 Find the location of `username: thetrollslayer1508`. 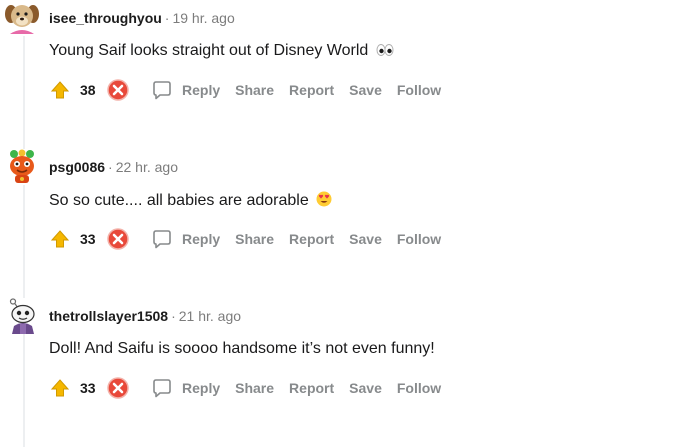

username: thetrollslayer1508 is located at coordinates (108, 316).